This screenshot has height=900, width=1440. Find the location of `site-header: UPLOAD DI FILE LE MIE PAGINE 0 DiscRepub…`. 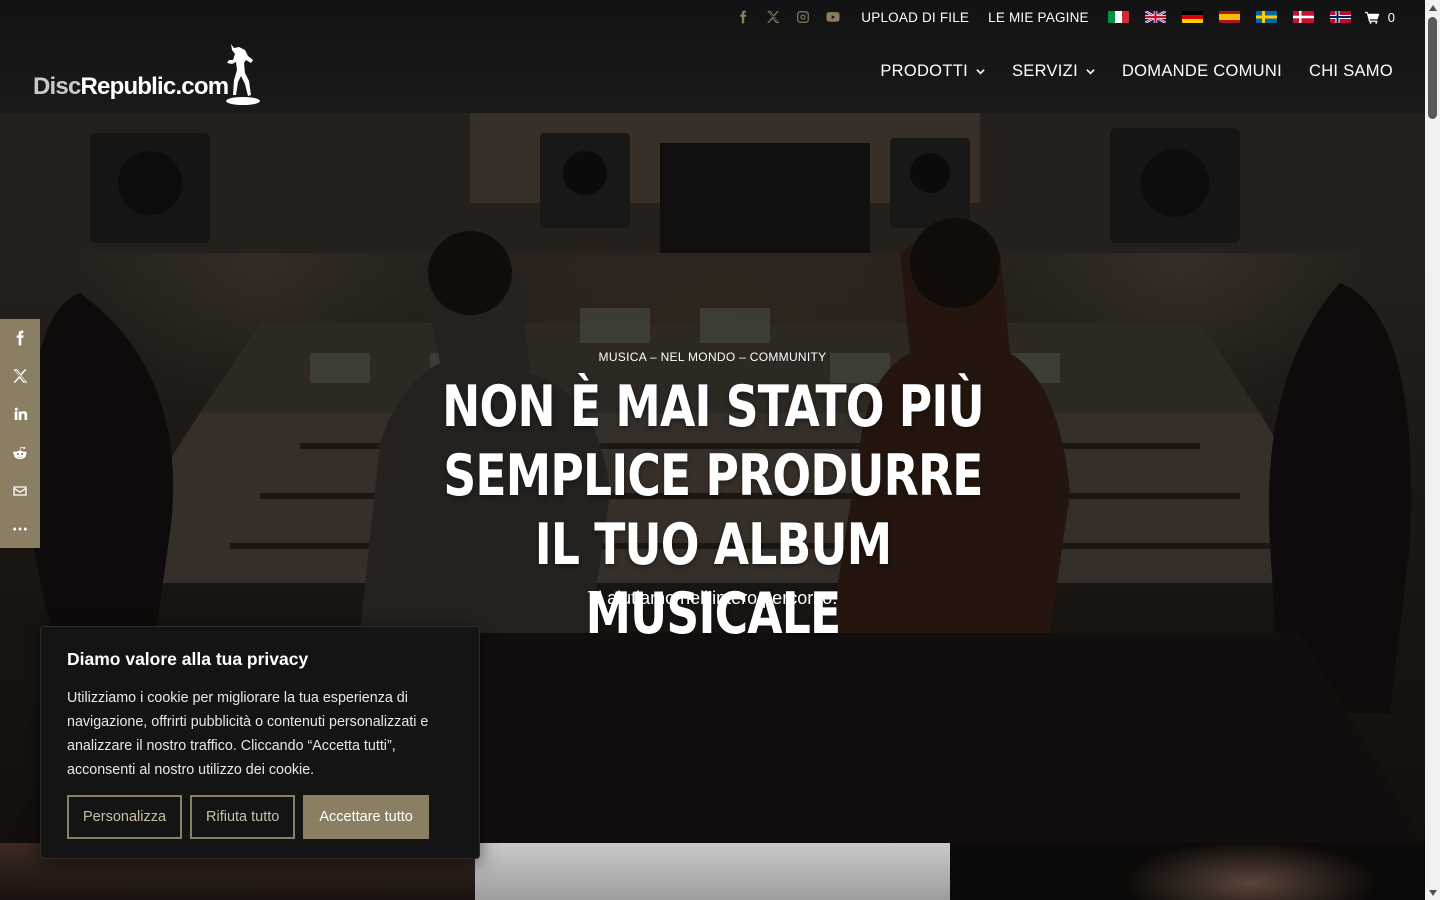

site-header: UPLOAD DI FILE LE MIE PAGINE 0 DiscRepub… is located at coordinates (712, 56).